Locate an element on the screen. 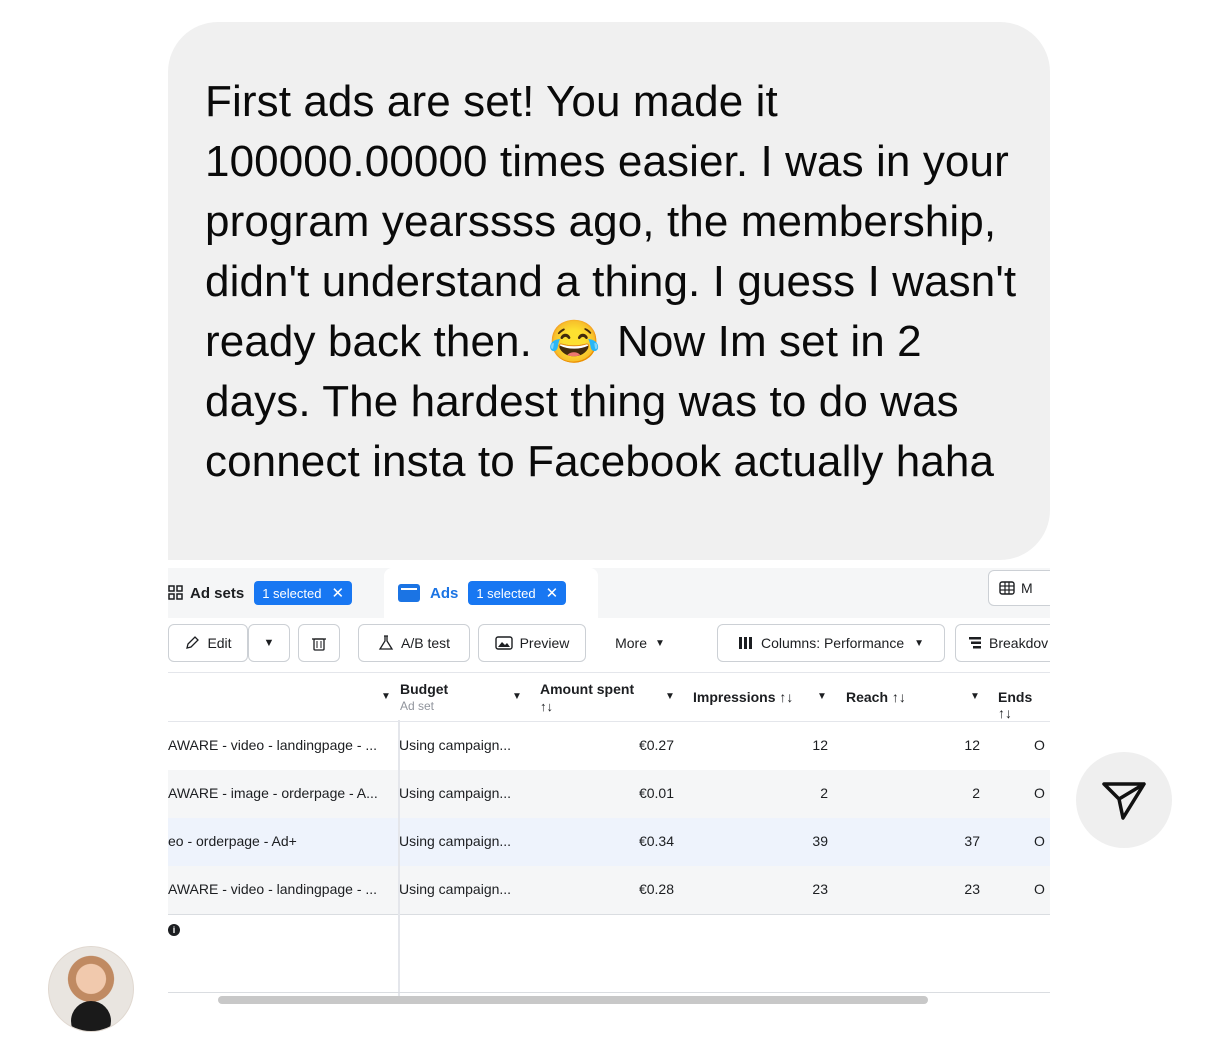 The width and height of the screenshot is (1206, 1053). caret-down-icon: ▼ is located at coordinates (269, 643).